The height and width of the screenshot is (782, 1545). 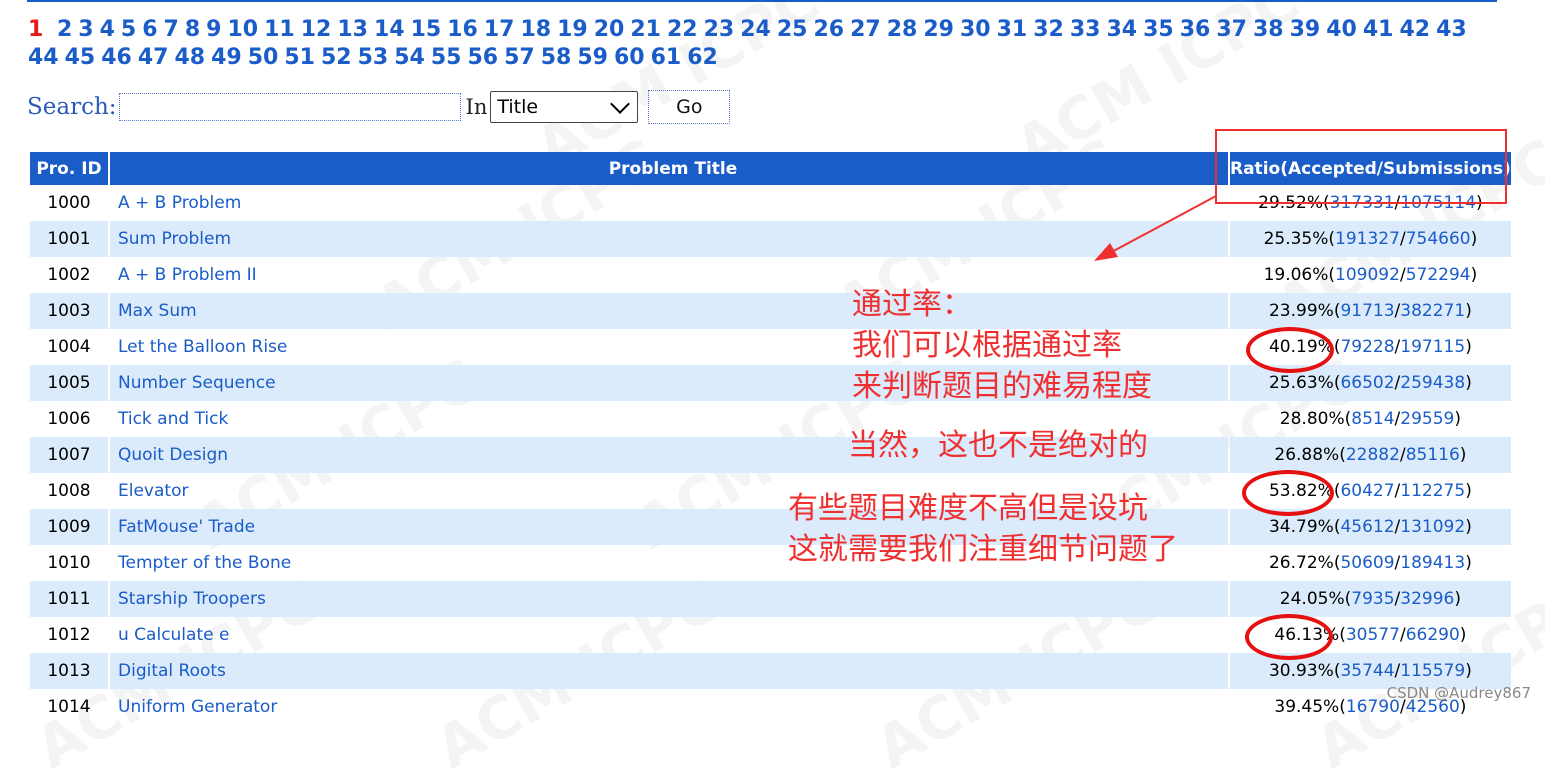 What do you see at coordinates (197, 707) in the screenshot?
I see `problem-title-link: Uniform Generator` at bounding box center [197, 707].